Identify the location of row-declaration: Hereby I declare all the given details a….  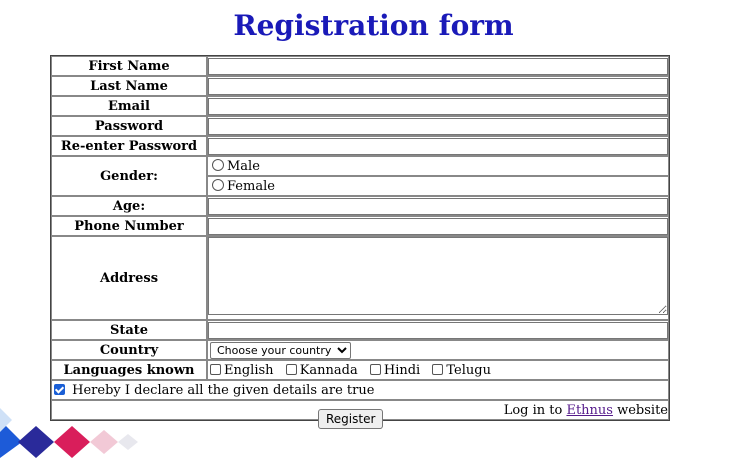
(360, 390).